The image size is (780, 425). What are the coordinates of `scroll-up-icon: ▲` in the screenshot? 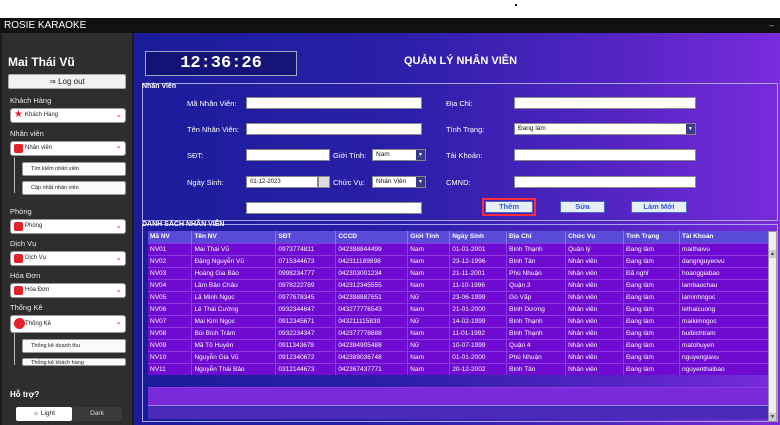 It's located at (772, 254).